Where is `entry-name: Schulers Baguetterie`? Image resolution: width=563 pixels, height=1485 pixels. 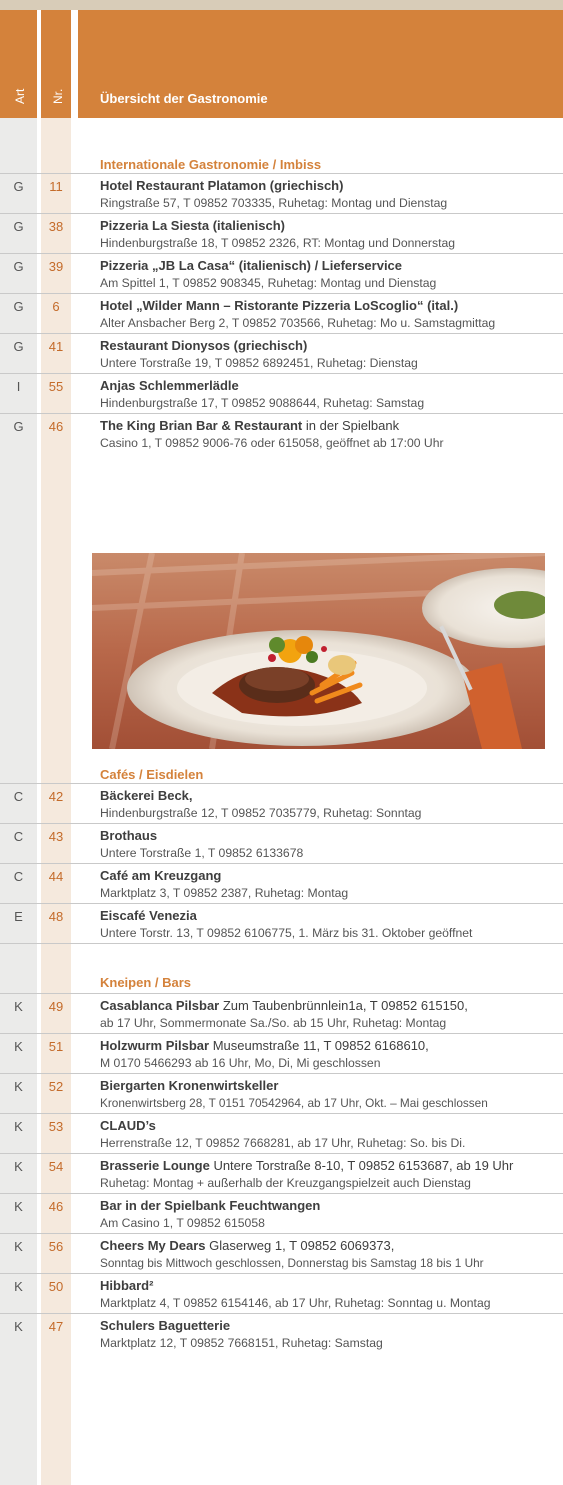 entry-name: Schulers Baguetterie is located at coordinates (165, 1325).